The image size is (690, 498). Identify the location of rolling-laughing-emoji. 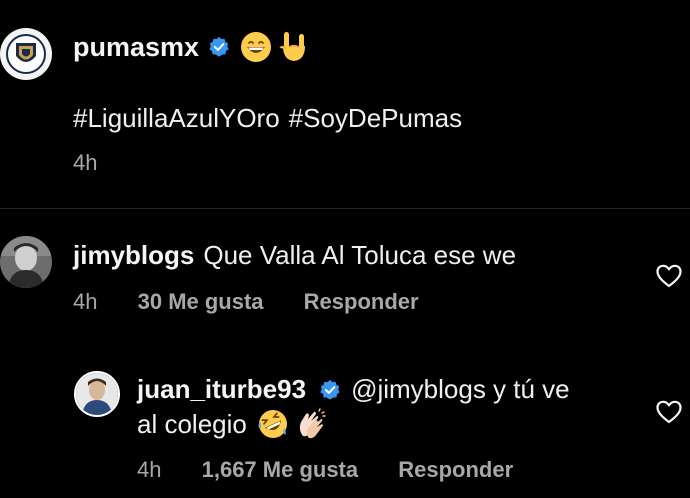
(272, 424).